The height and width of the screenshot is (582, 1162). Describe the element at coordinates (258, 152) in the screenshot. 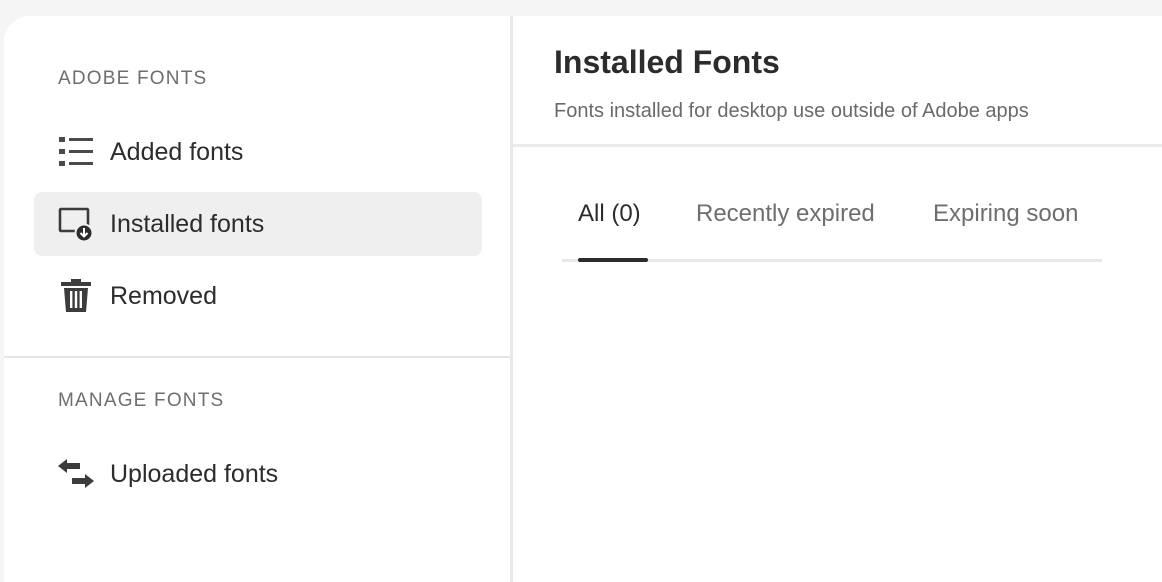

I see `sidebar-item-added-fonts: Added fonts` at that location.